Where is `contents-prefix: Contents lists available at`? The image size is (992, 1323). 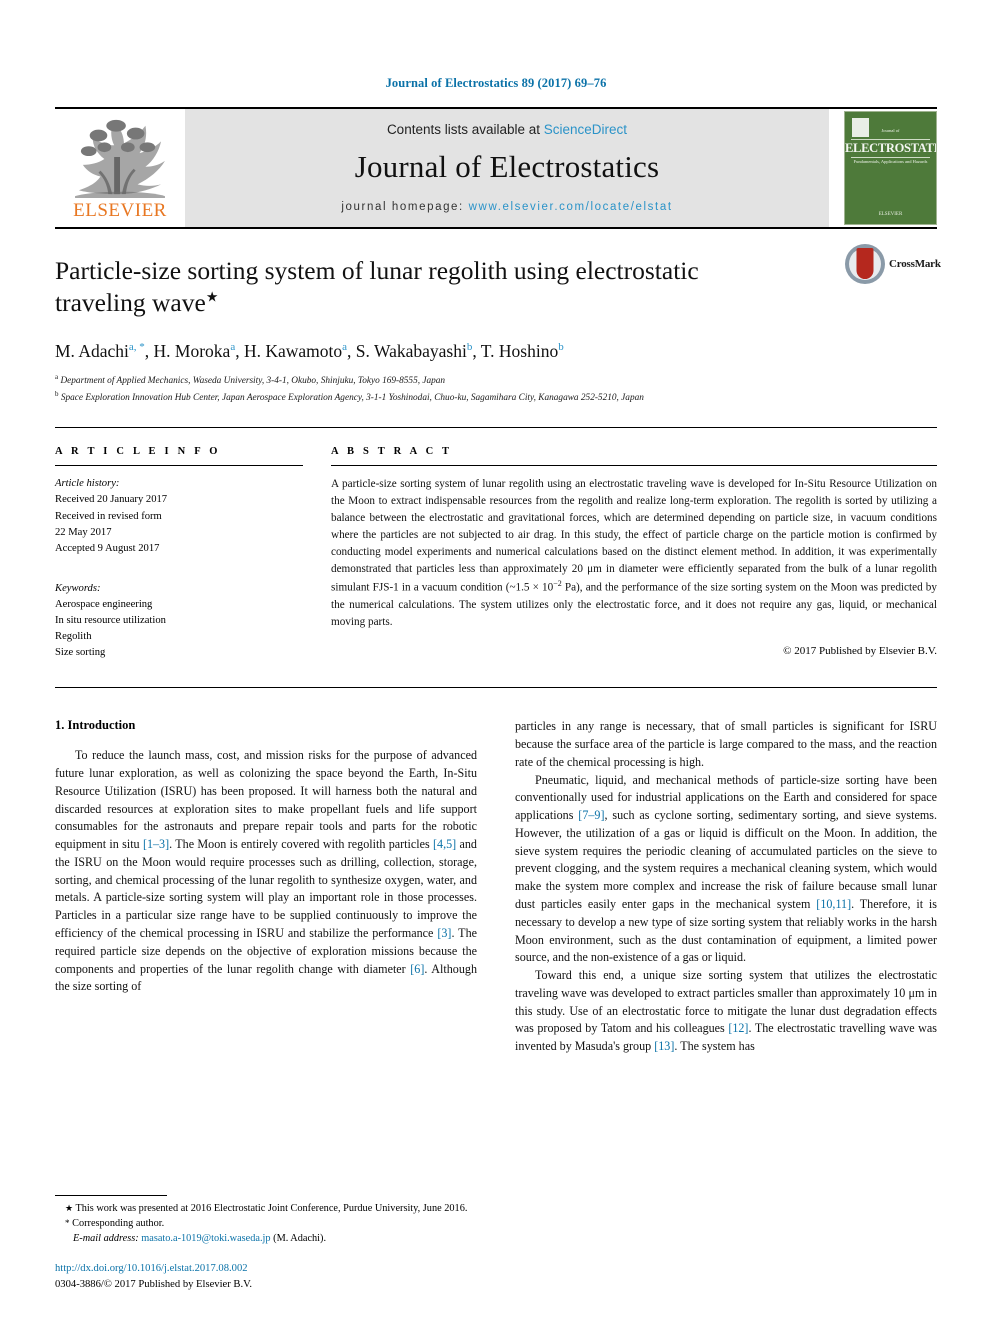 contents-prefix: Contents lists available at is located at coordinates (465, 129).